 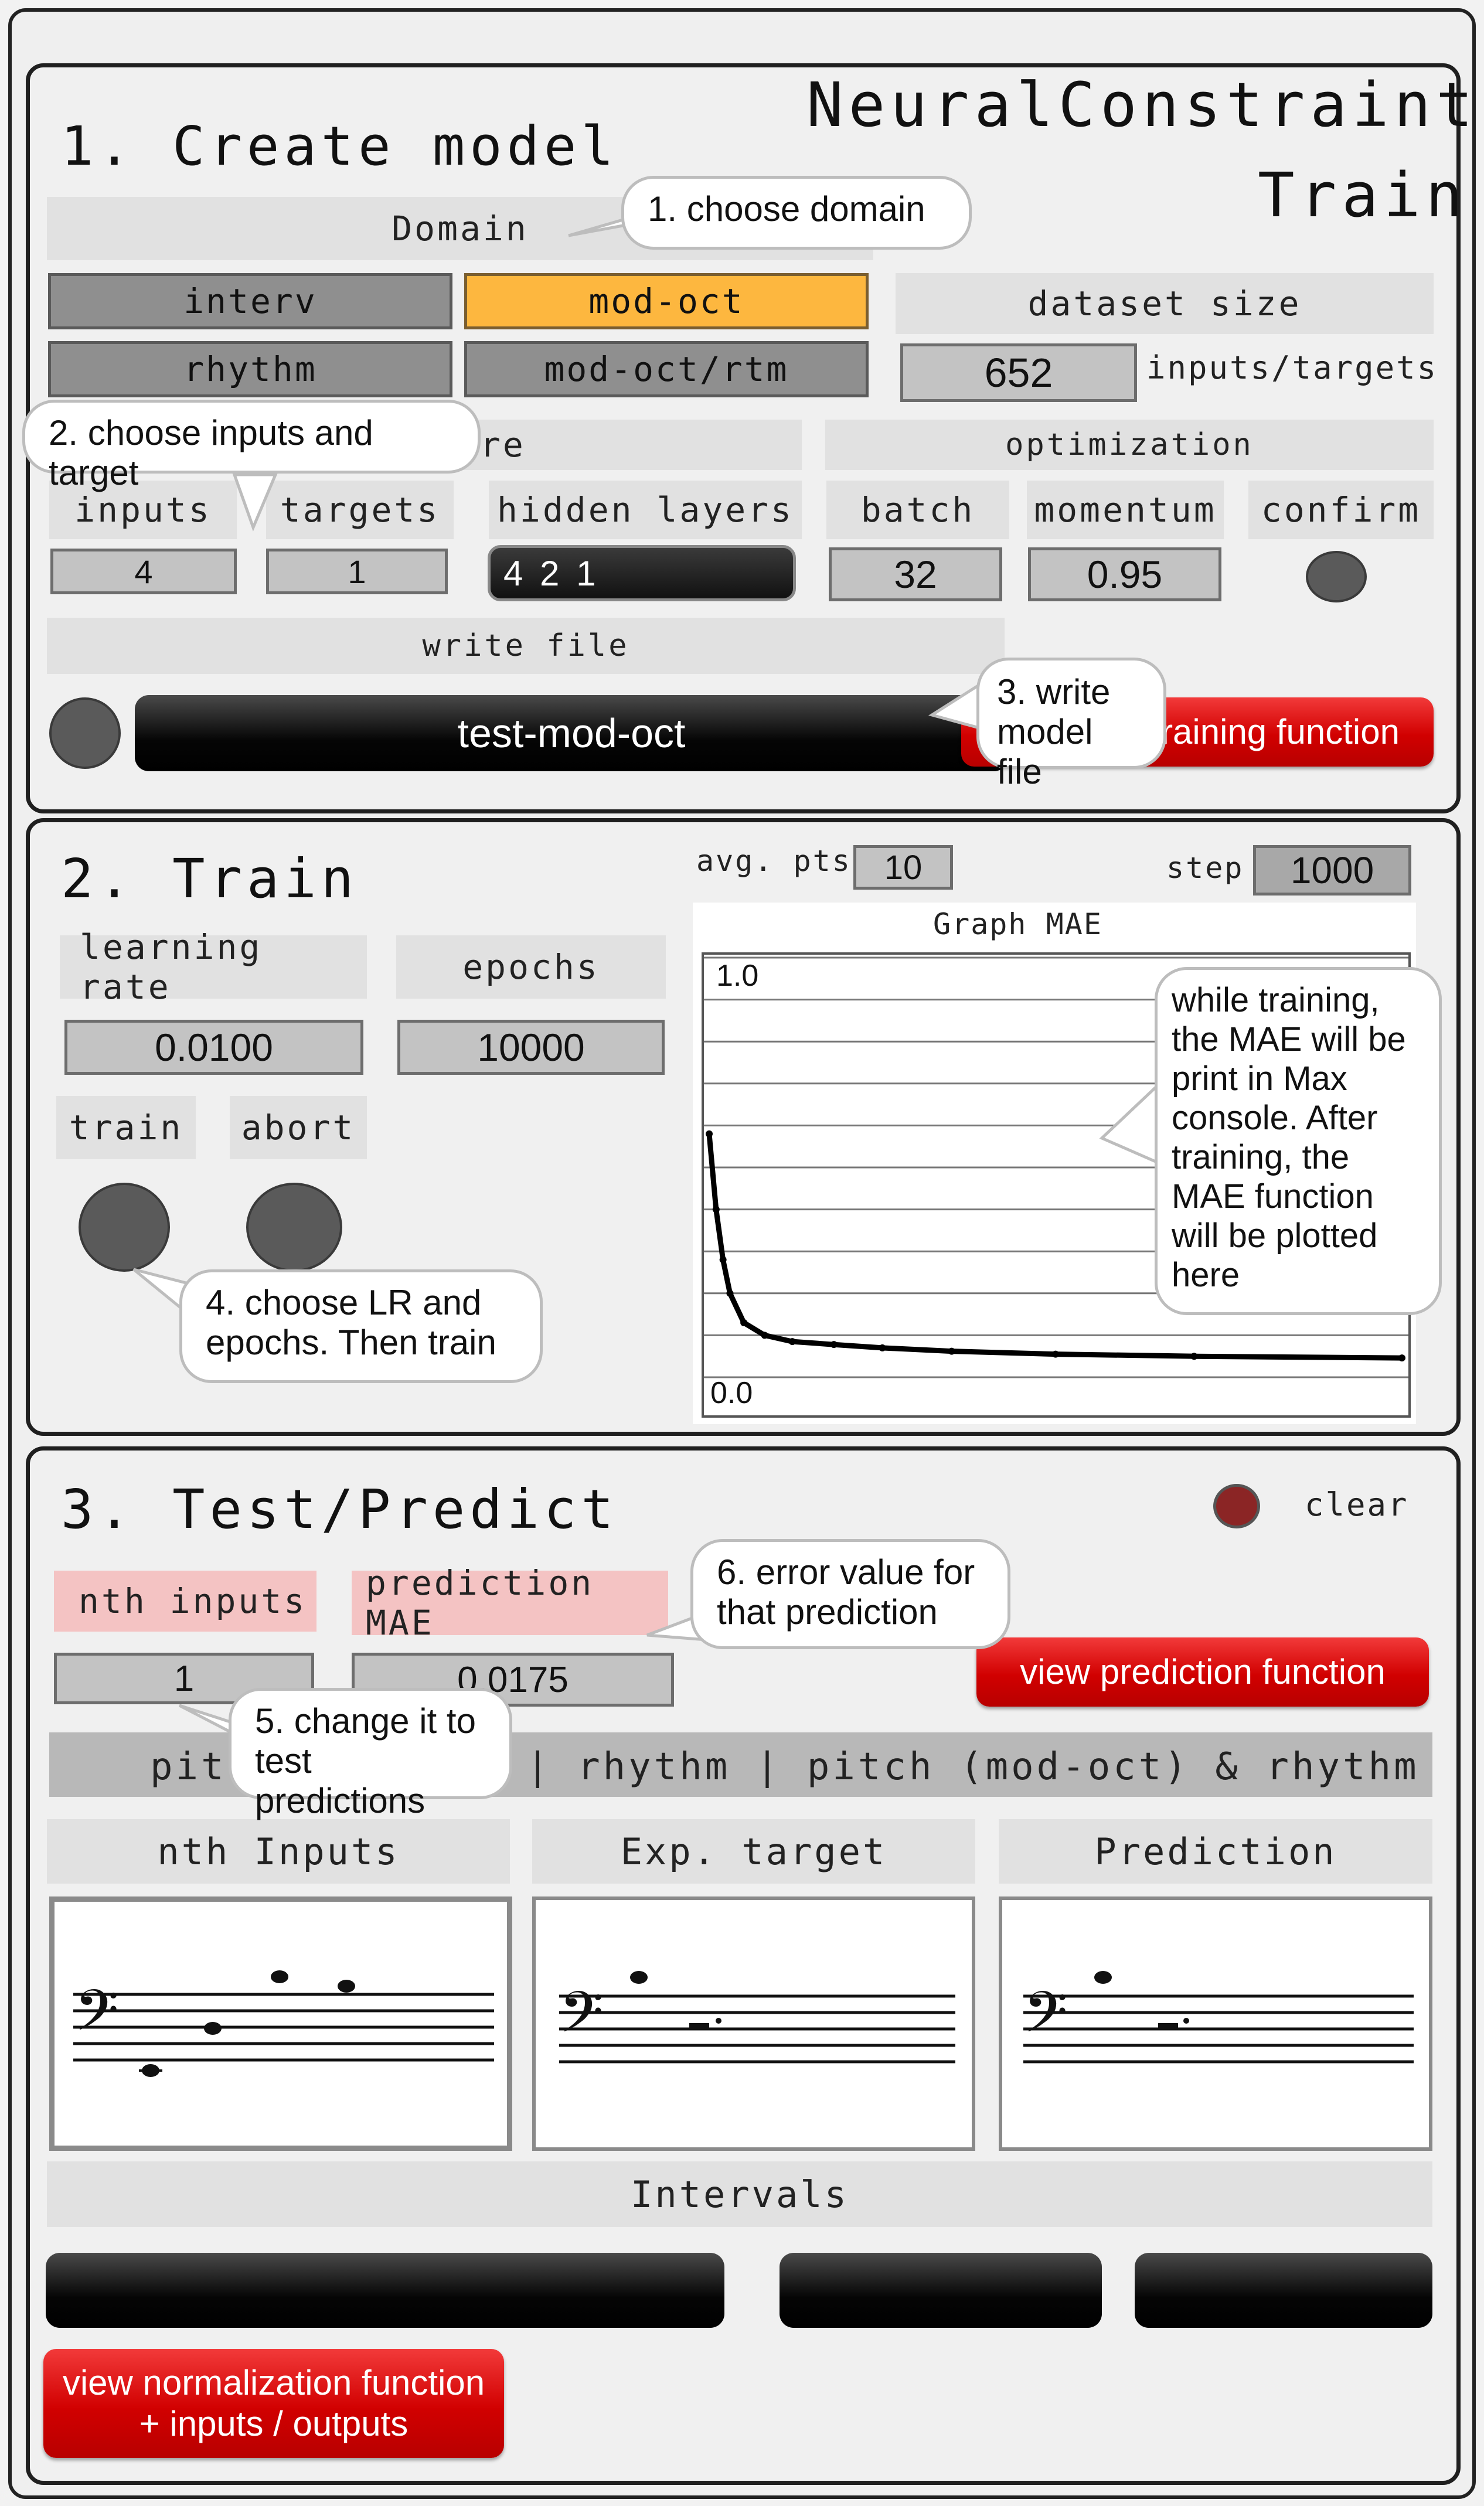 What do you see at coordinates (796, 213) in the screenshot?
I see `callout-choose-domain: 1. choose domain` at bounding box center [796, 213].